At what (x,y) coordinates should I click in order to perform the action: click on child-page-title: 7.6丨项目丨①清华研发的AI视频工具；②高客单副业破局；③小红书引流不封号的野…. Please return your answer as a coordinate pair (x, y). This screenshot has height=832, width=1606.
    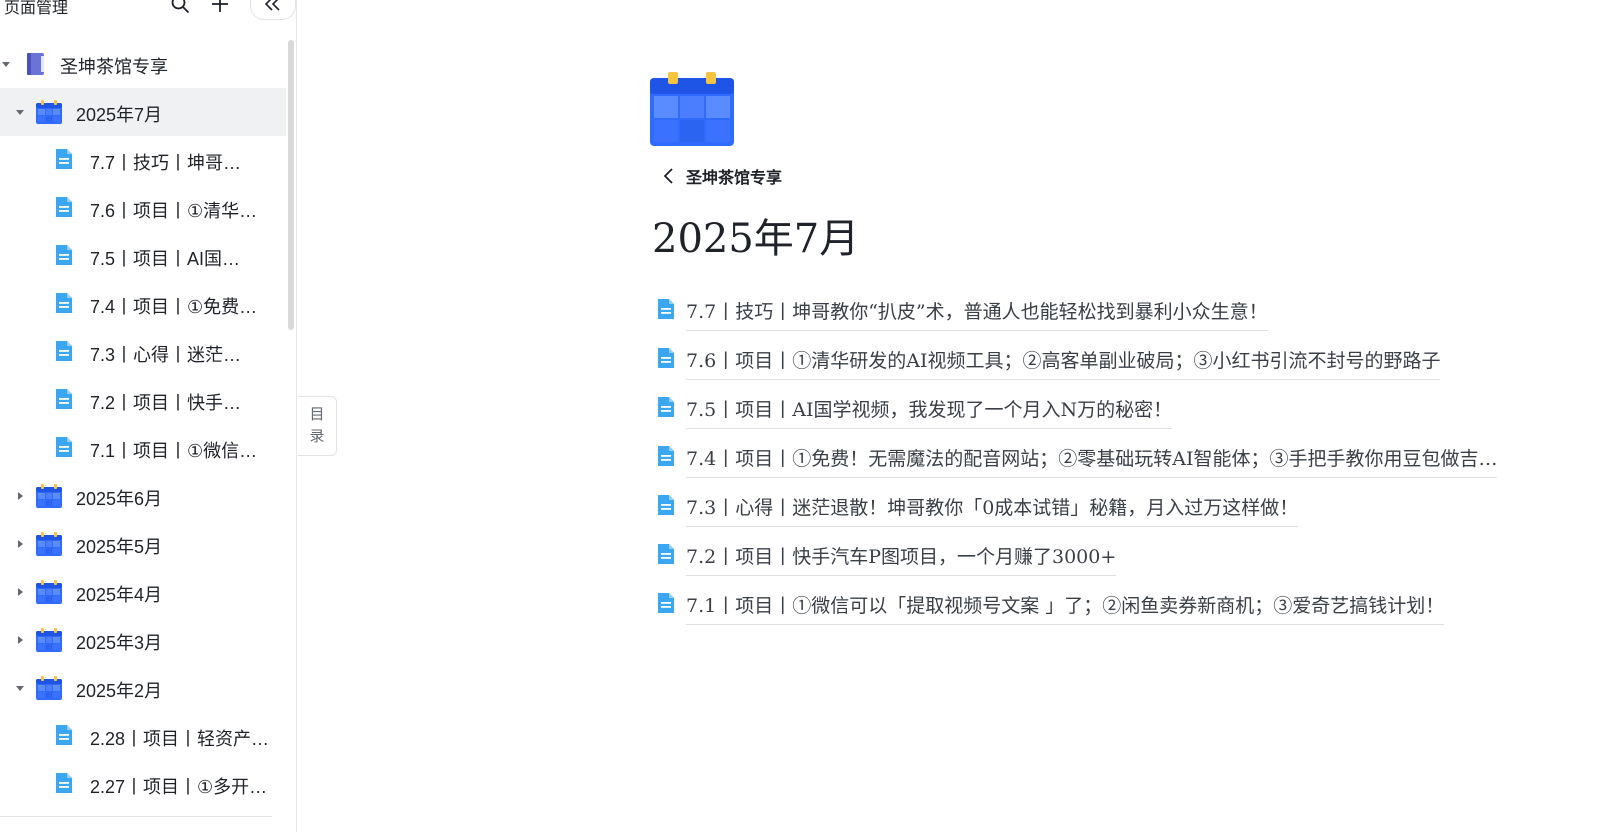
    Looking at the image, I should click on (1063, 363).